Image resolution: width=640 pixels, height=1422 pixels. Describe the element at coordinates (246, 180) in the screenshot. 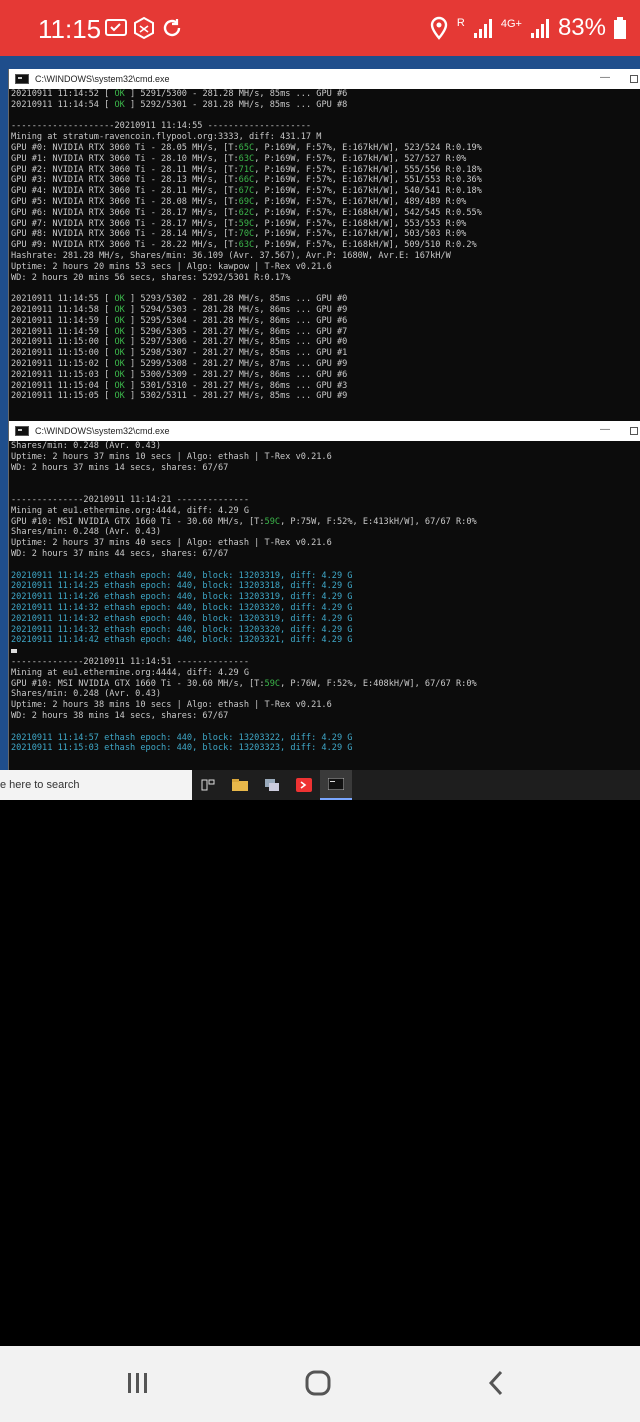

I see `gpu-temp: 66C` at that location.